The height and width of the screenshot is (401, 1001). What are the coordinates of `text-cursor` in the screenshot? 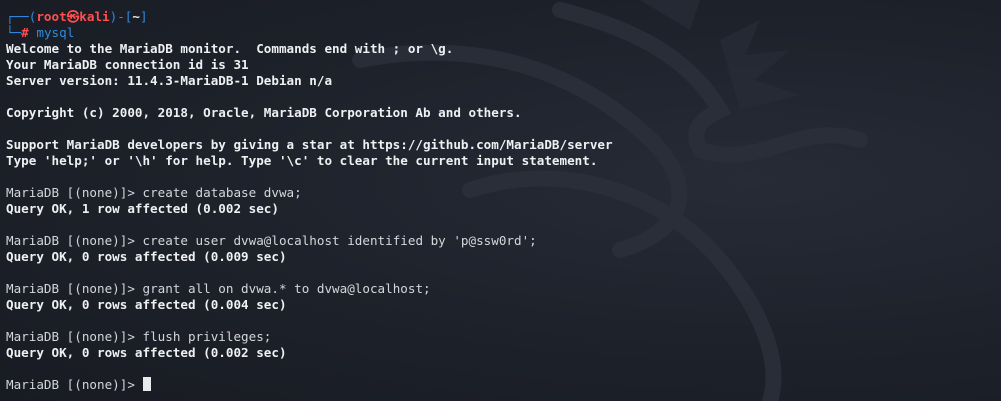 It's located at (147, 384).